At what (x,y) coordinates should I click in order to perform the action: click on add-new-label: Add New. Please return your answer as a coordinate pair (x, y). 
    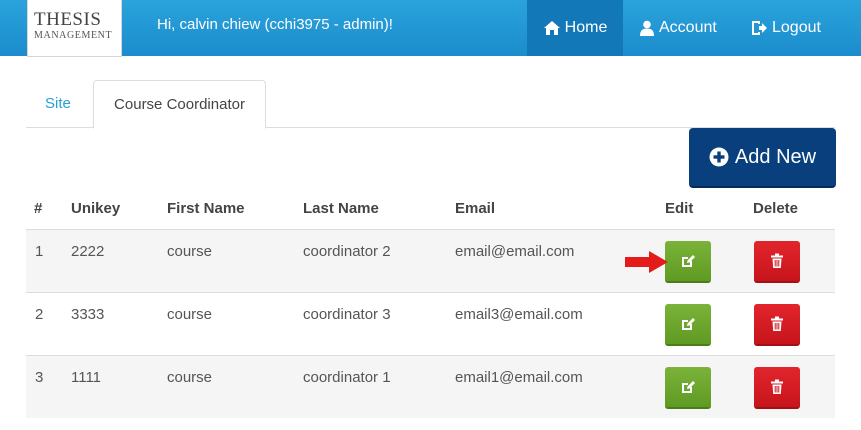
    Looking at the image, I should click on (775, 156).